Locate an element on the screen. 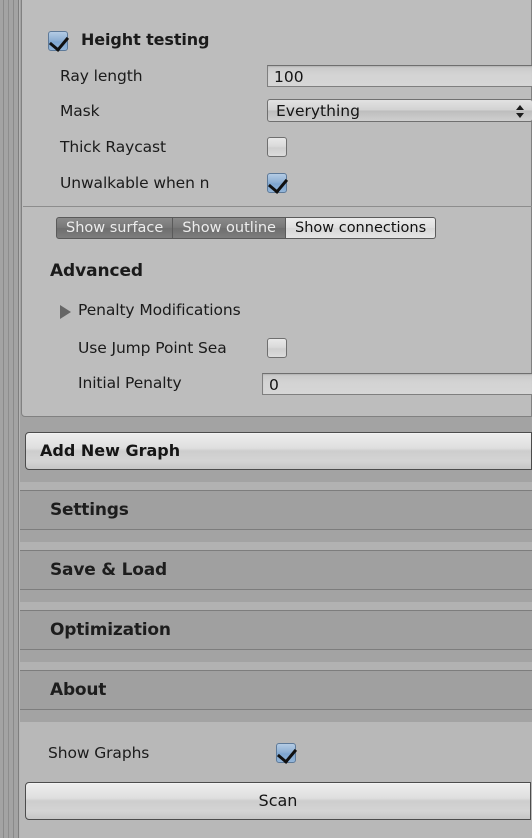  section-header-save-and-load: Save & Load is located at coordinates (276, 570).